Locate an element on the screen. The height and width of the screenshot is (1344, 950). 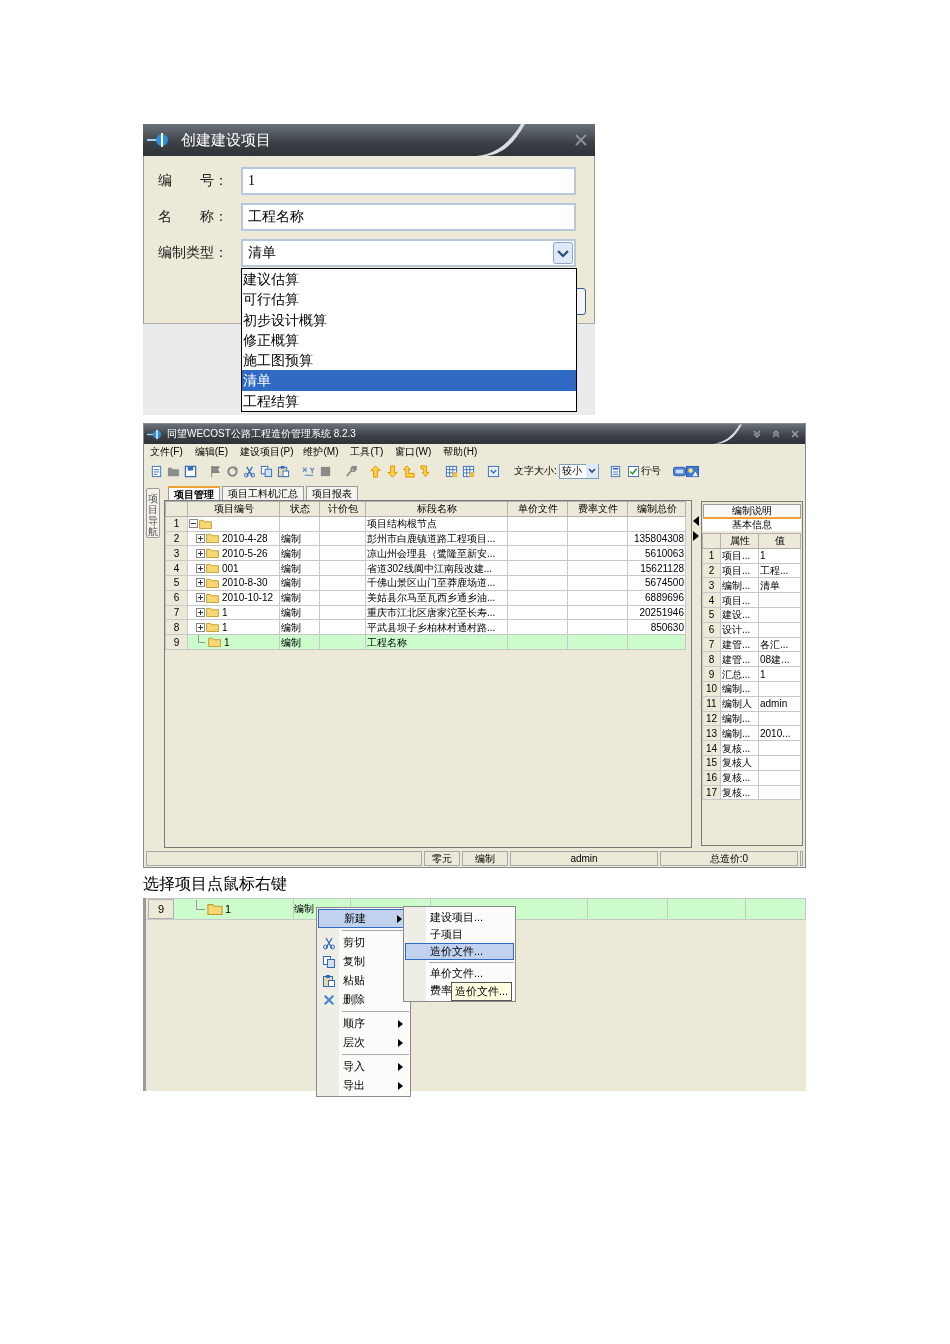
column-header: 单价文件 is located at coordinates (537, 509).